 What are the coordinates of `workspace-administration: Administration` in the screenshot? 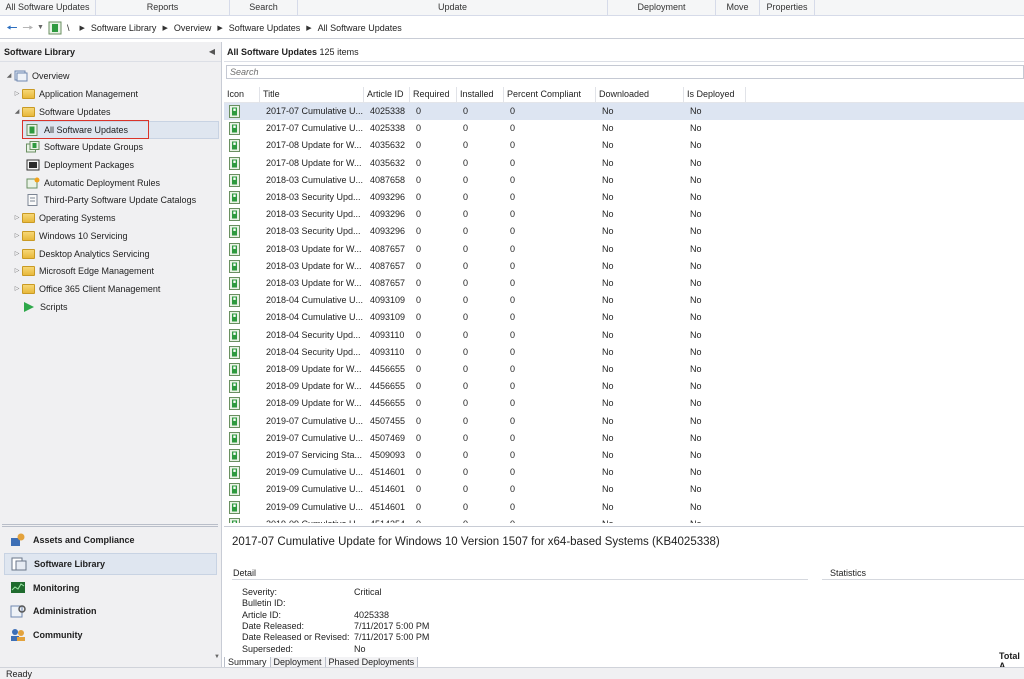 It's located at (110, 611).